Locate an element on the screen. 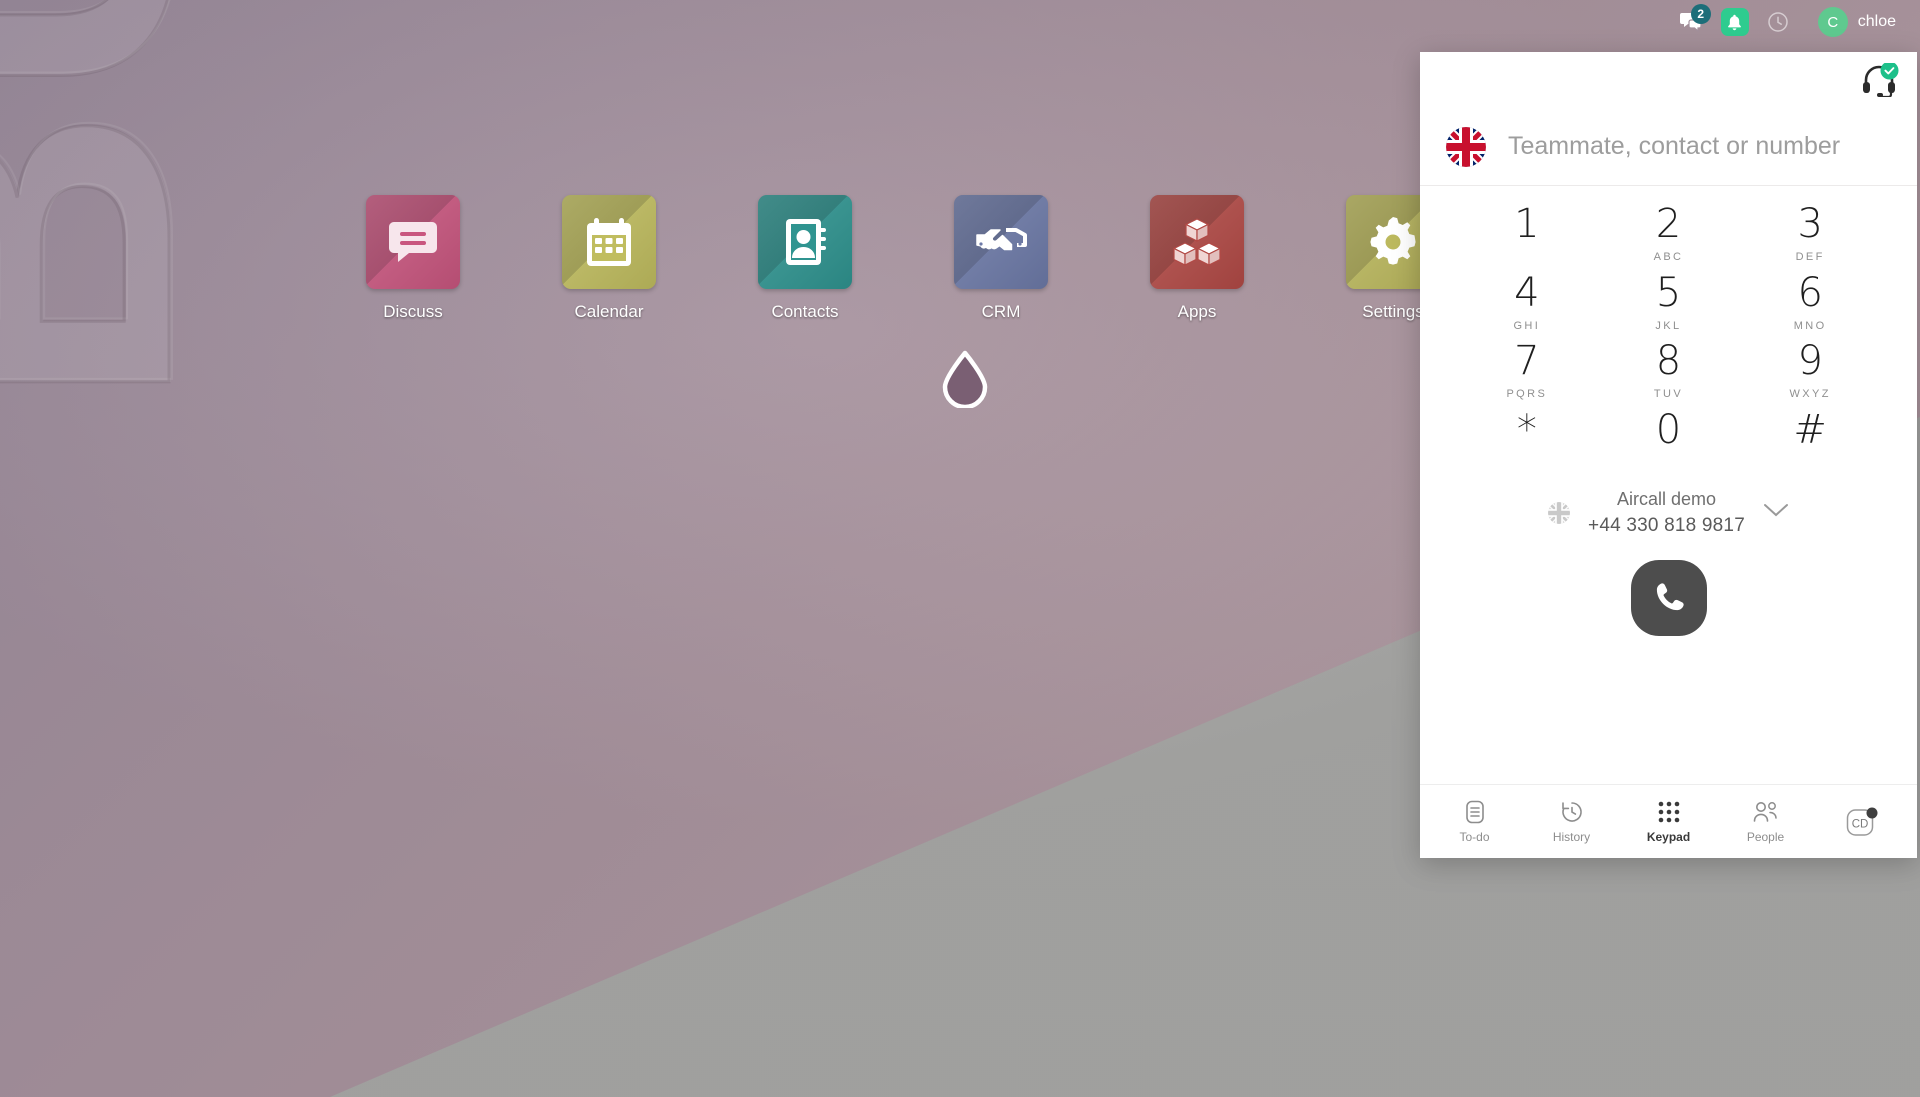 The height and width of the screenshot is (1097, 1920). nav-item-account: CD is located at coordinates (1862, 821).